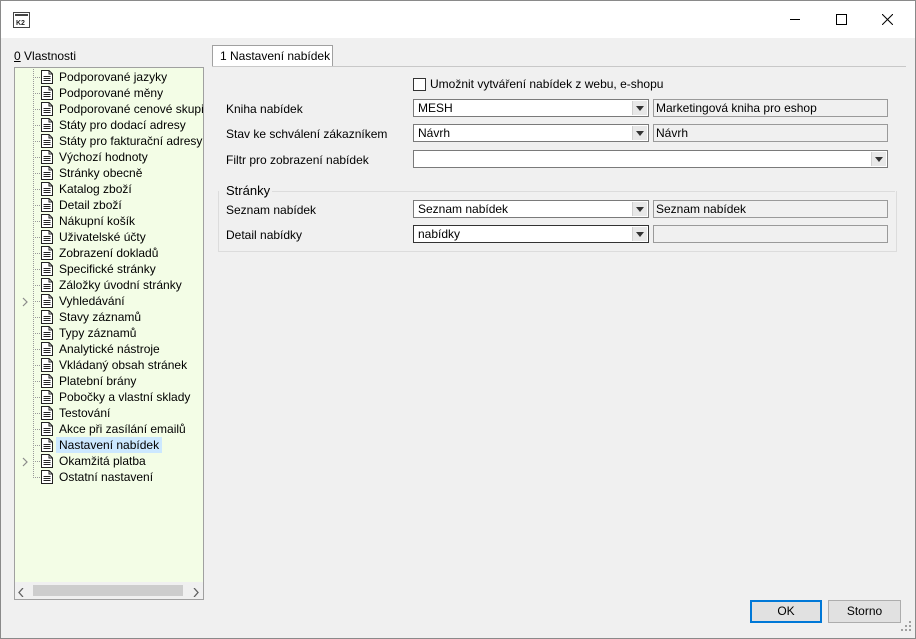  I want to click on seznam-nabidek-label: Seznam nabídek, so click(271, 210).